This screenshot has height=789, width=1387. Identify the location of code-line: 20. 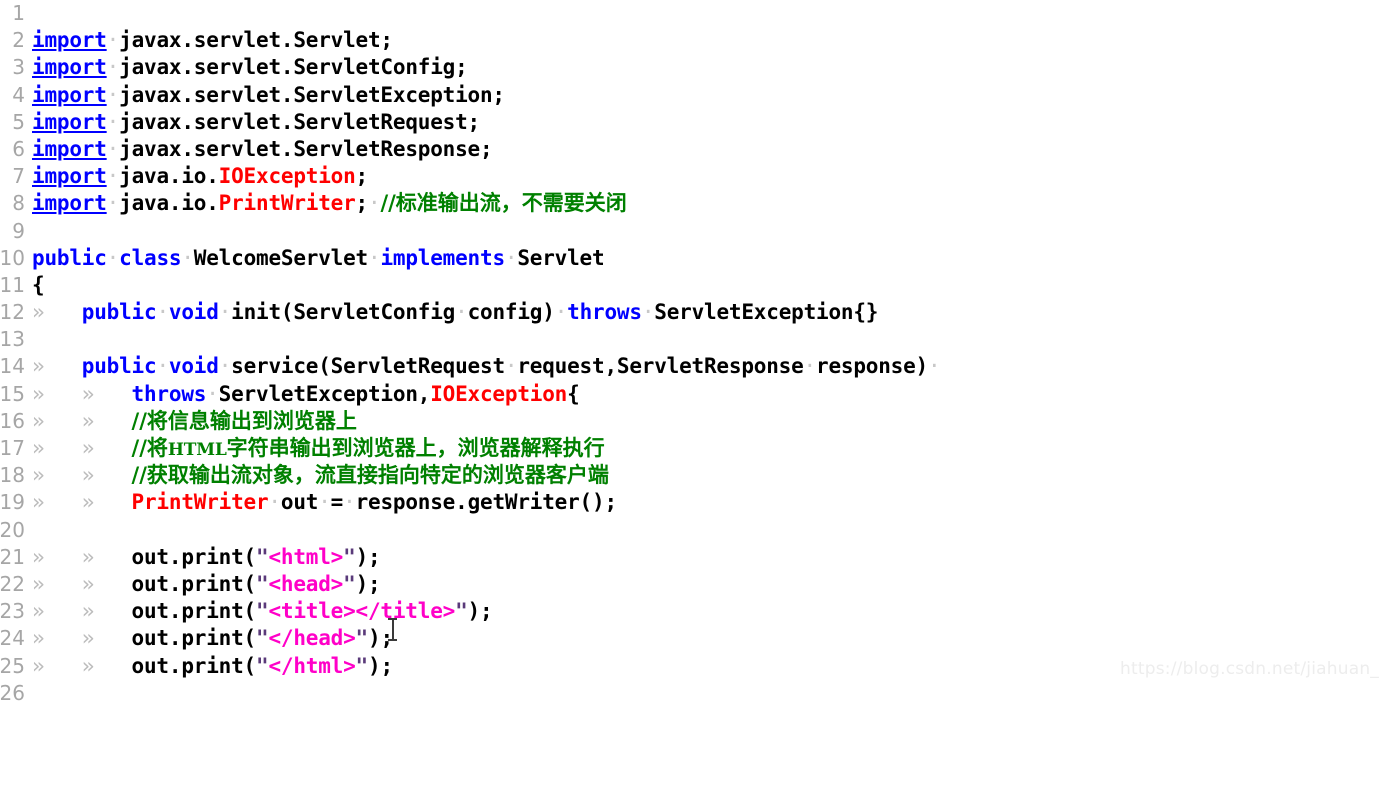
(693, 530).